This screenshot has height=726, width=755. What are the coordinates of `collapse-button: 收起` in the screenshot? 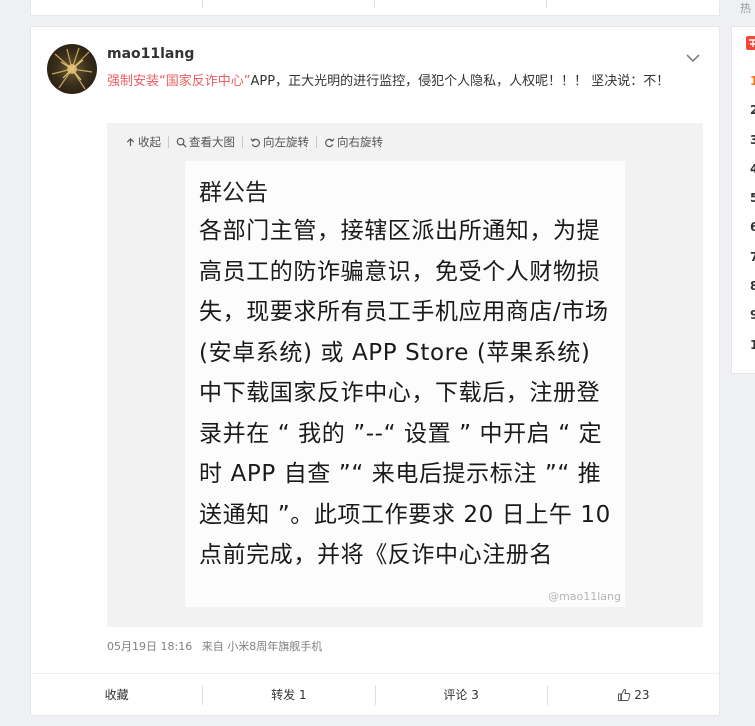 It's located at (143, 142).